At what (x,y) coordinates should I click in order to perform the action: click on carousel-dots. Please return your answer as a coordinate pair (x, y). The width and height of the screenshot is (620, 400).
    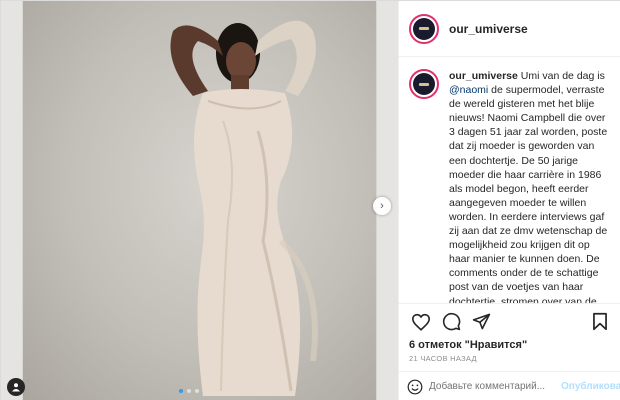
    Looking at the image, I should click on (189, 391).